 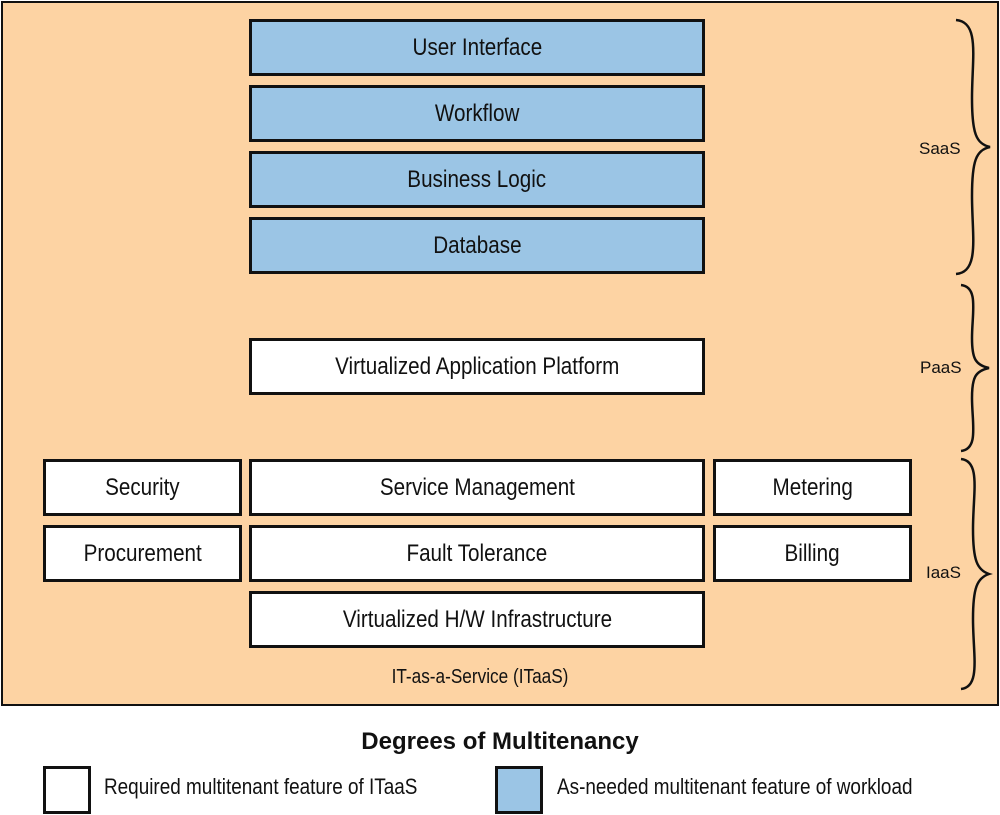 I want to click on layer-service-management: Service Management, so click(x=477, y=487).